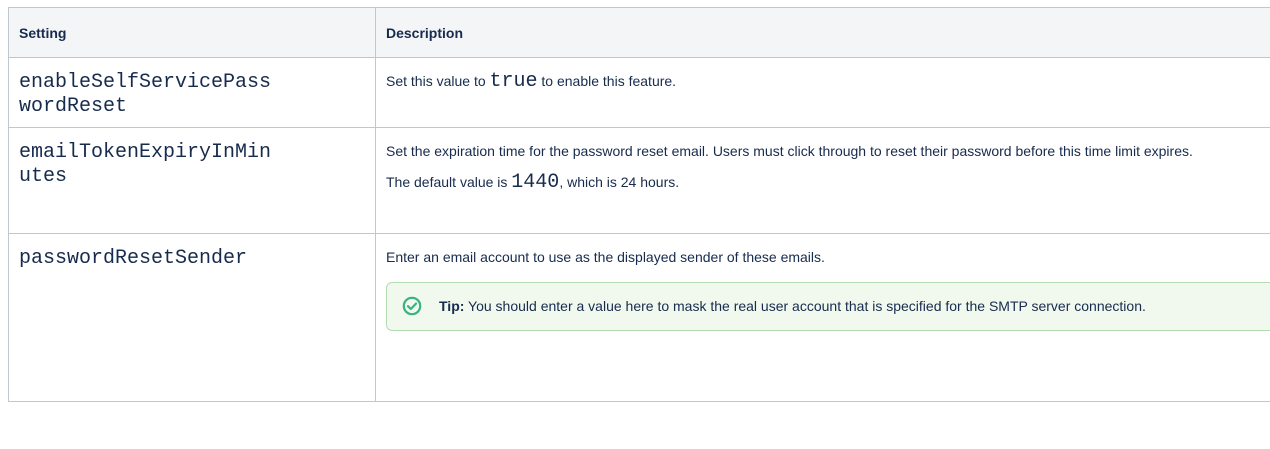 The image size is (1270, 449). I want to click on setting-name-cell: passwordResetSender, so click(192, 317).